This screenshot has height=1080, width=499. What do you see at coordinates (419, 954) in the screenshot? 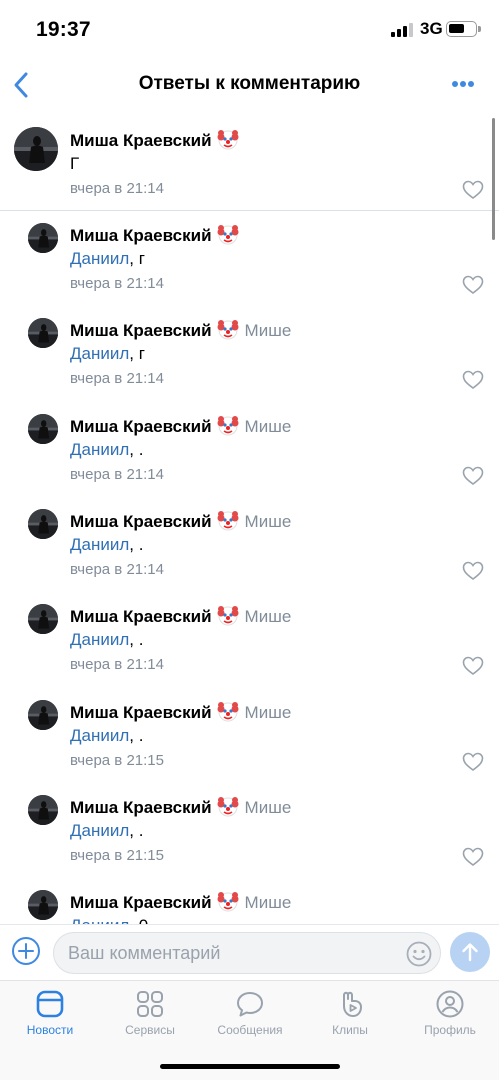
I see `smile-icon` at bounding box center [419, 954].